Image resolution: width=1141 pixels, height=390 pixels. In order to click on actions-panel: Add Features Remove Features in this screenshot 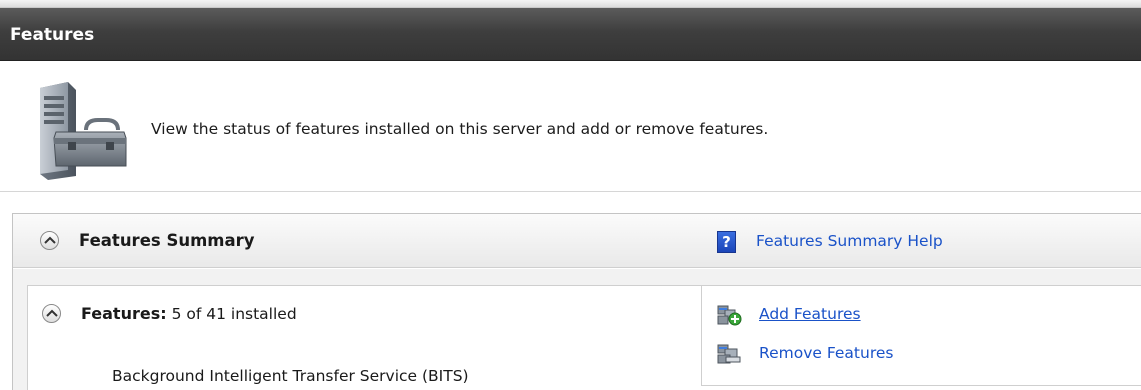, I will do `click(921, 336)`.